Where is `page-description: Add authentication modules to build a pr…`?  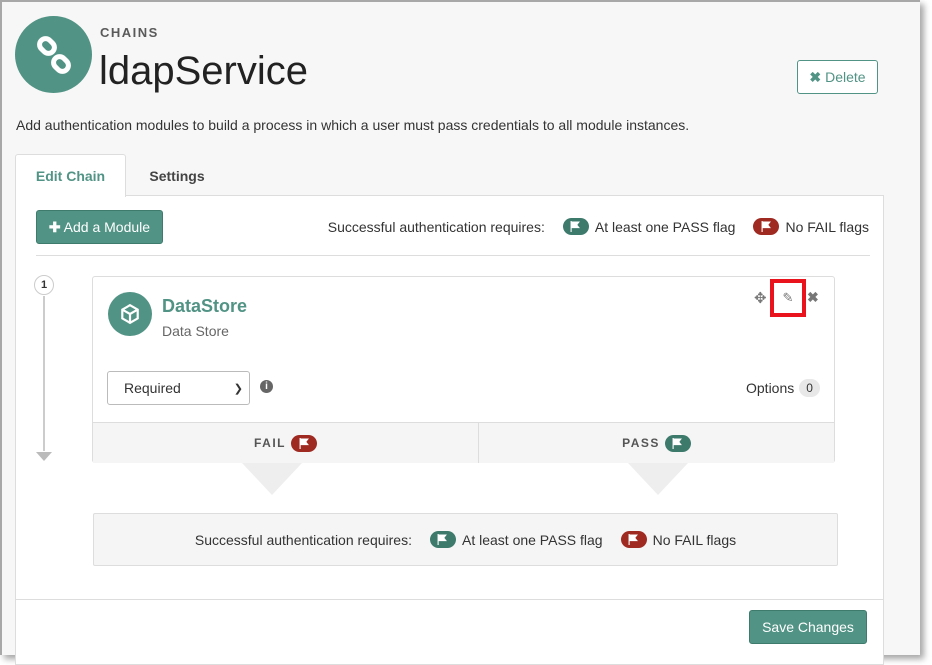
page-description: Add authentication modules to build a pr… is located at coordinates (353, 125).